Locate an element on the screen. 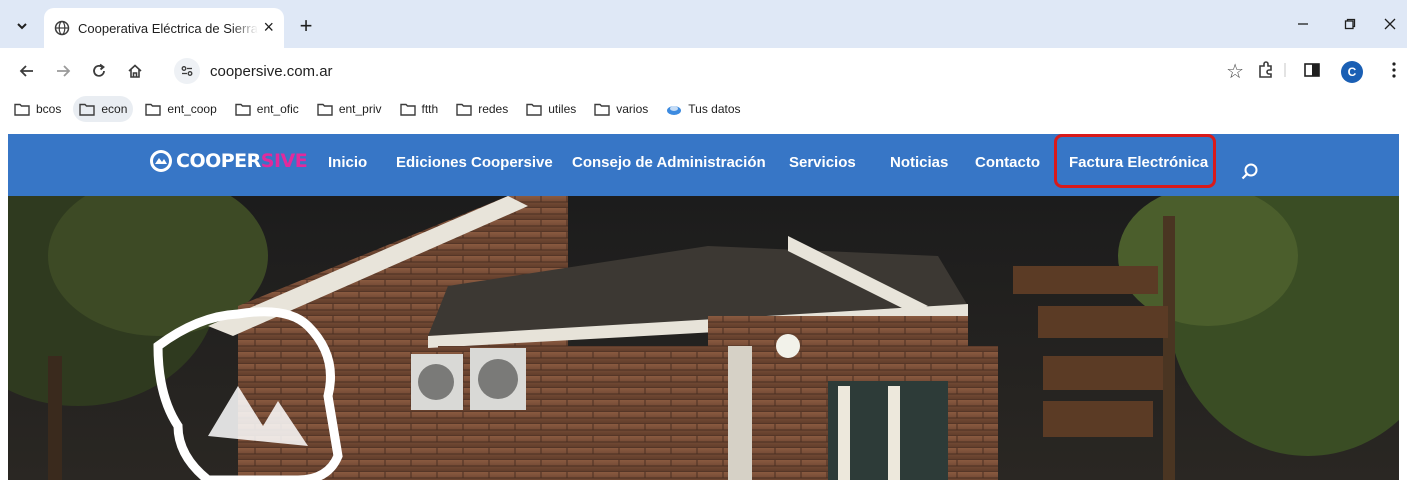 Image resolution: width=1407 pixels, height=480 pixels. more-options-icon is located at coordinates (1394, 70).